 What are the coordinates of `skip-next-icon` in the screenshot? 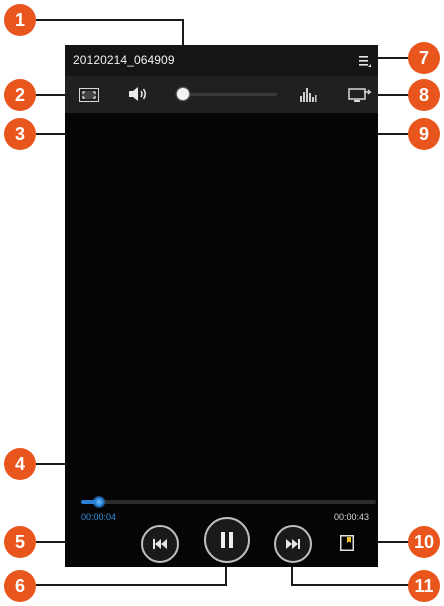 It's located at (293, 544).